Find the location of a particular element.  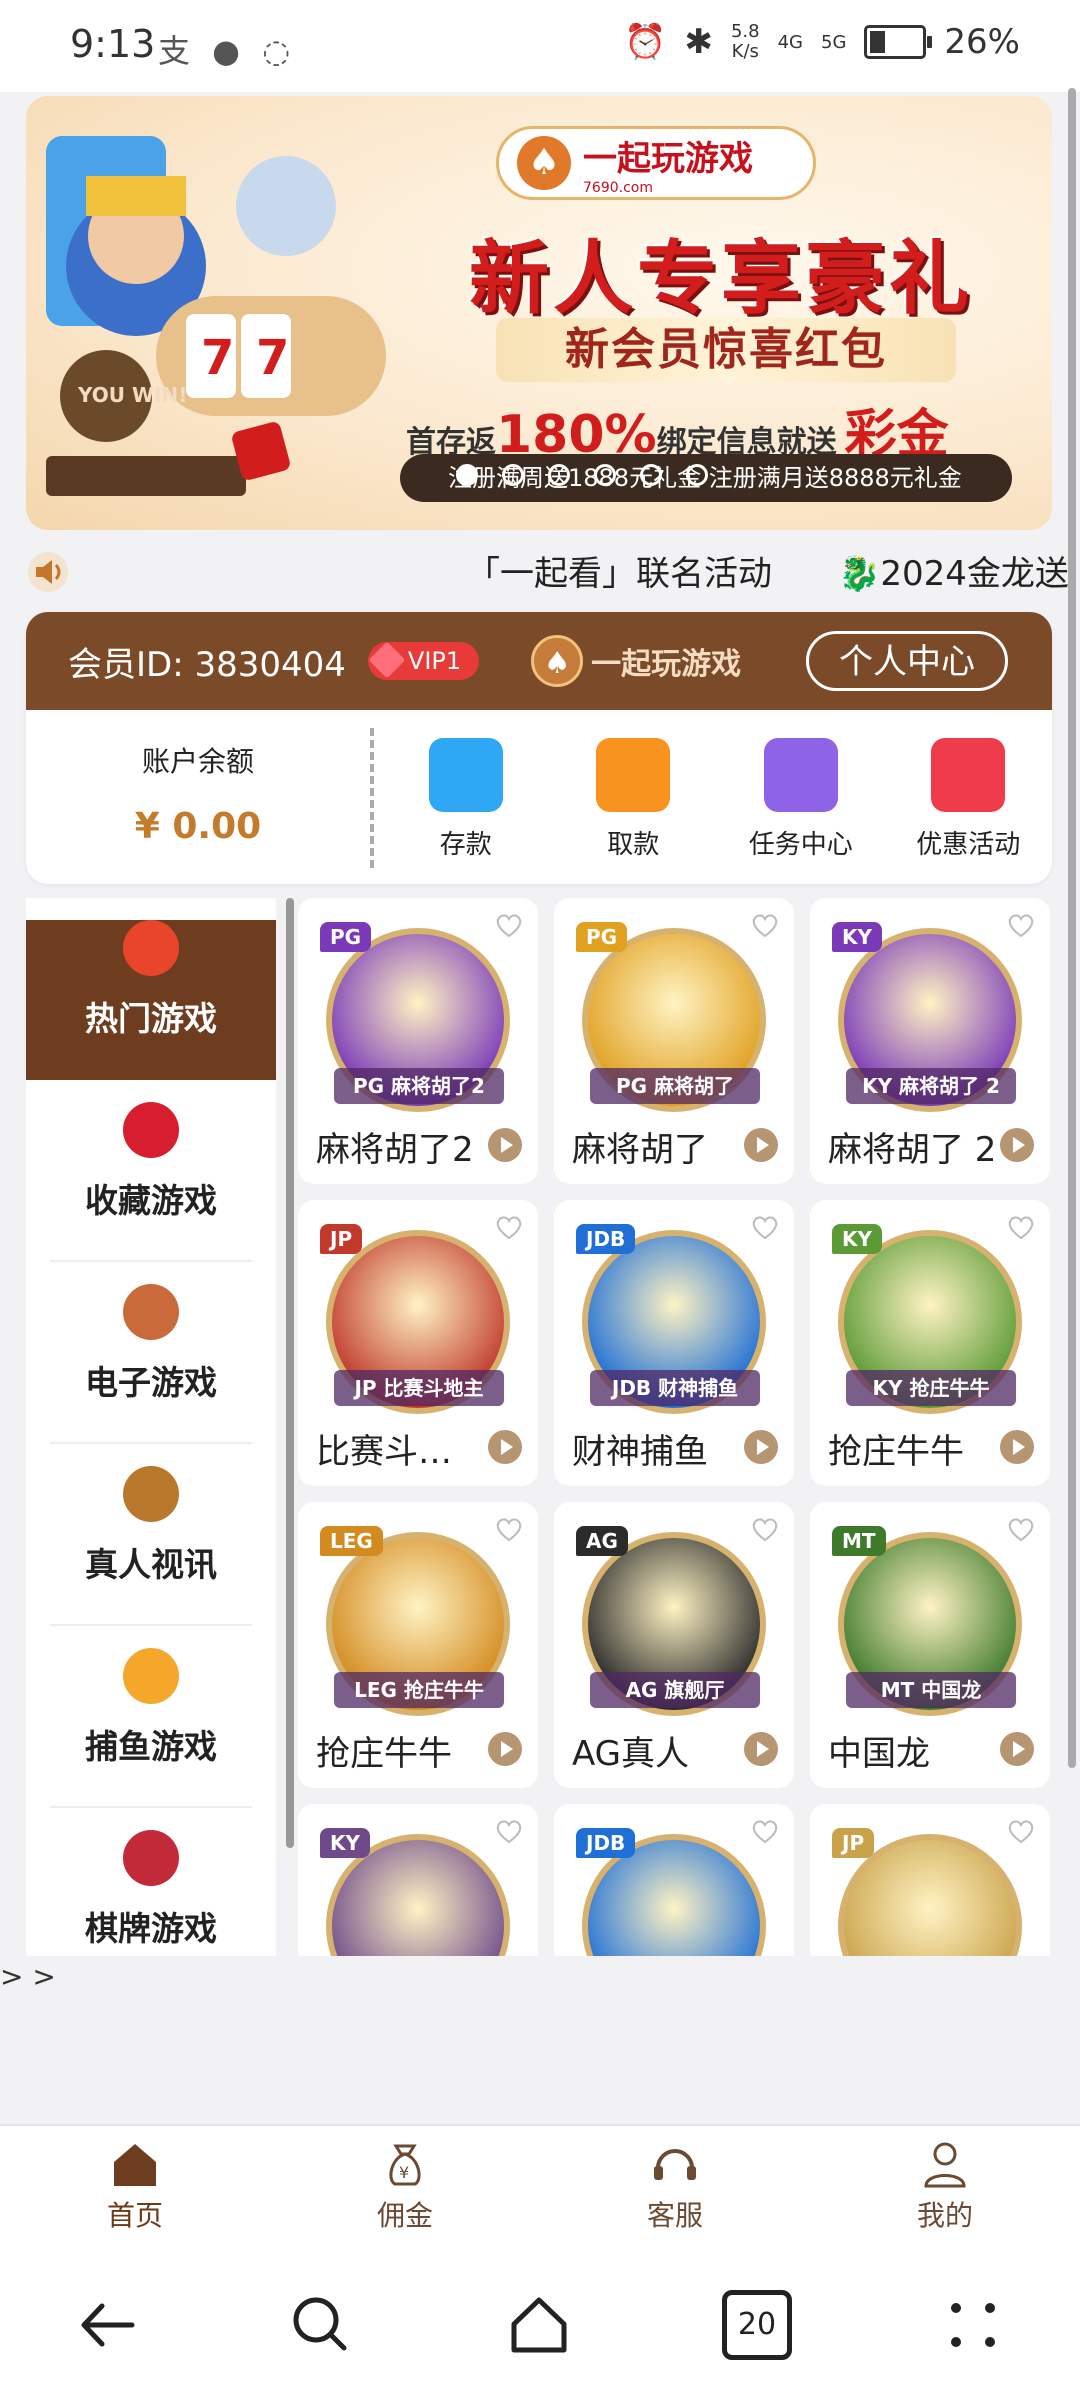

action-1: 取款 is located at coordinates (634, 804).